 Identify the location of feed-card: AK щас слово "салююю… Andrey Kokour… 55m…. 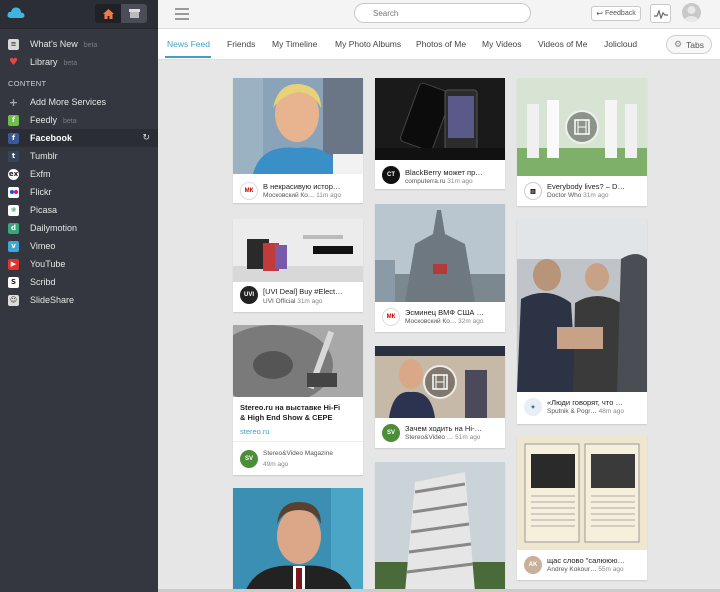
(582, 508).